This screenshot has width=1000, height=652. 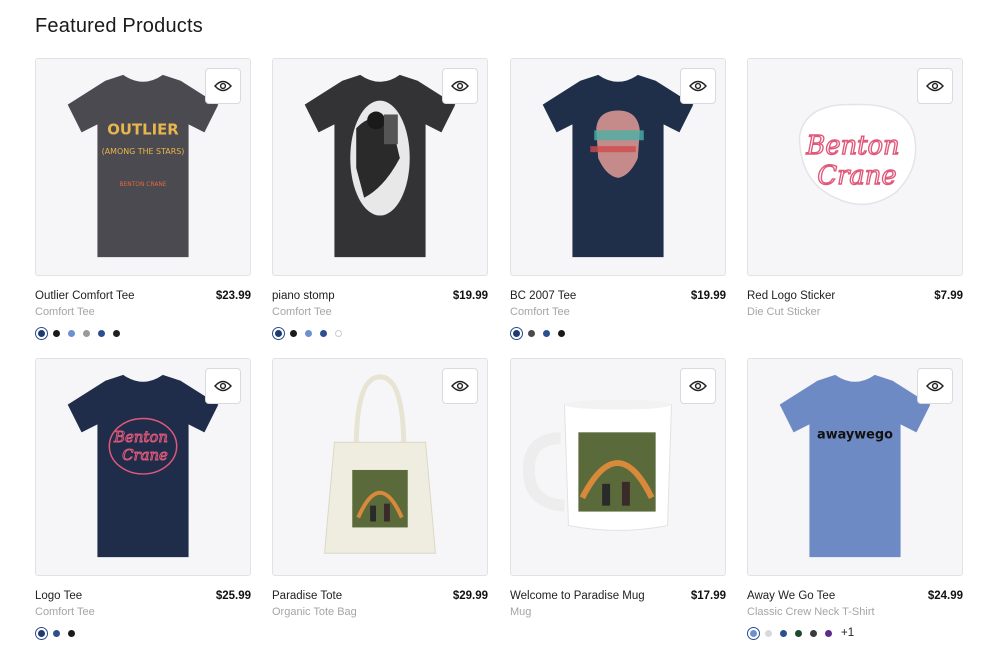 What do you see at coordinates (85, 296) in the screenshot?
I see `product-title: Outlier Comfort Tee` at bounding box center [85, 296].